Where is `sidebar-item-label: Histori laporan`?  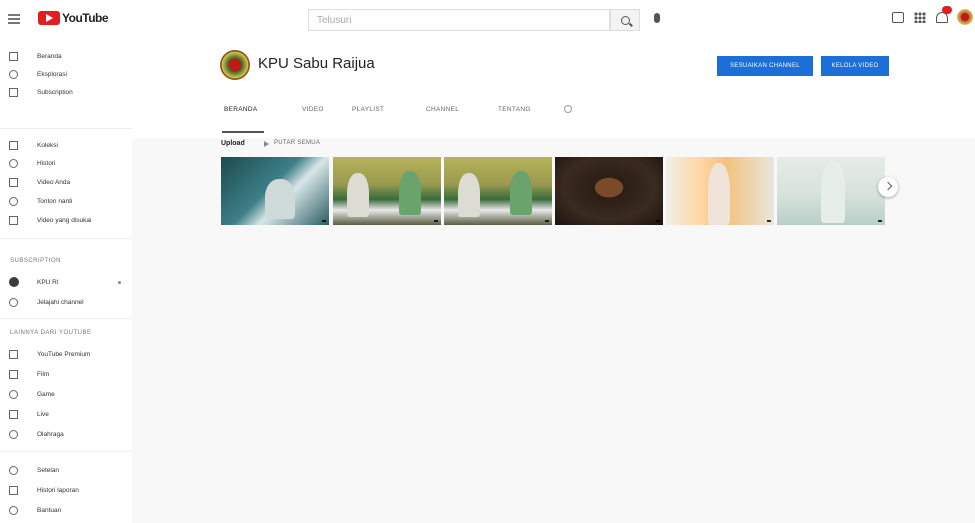
sidebar-item-label: Histori laporan is located at coordinates (58, 490).